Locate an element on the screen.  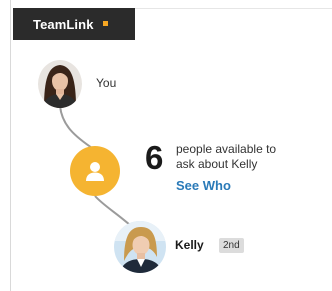
availability-description: people available to ask about Kelly is located at coordinates (246, 157).